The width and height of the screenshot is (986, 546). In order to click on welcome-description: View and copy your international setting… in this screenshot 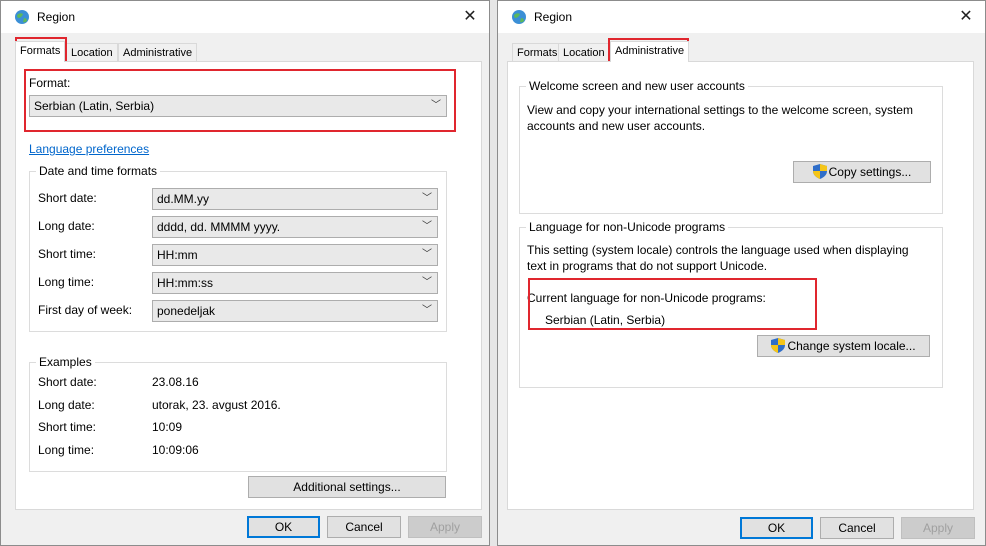, I will do `click(720, 110)`.